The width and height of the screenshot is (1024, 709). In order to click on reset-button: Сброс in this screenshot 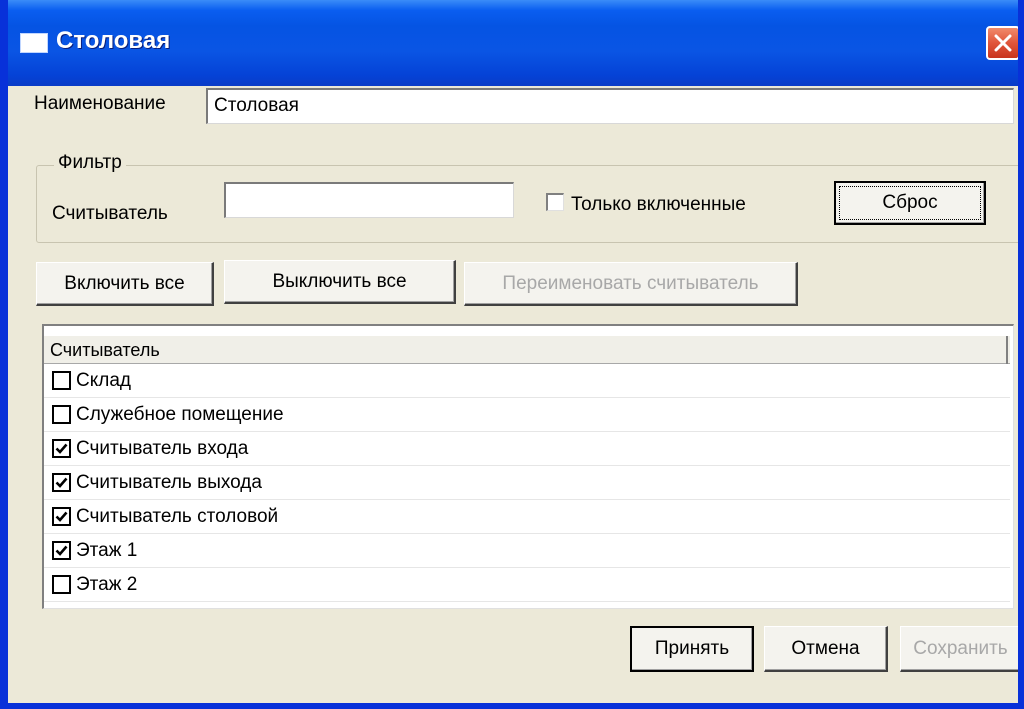, I will do `click(910, 203)`.